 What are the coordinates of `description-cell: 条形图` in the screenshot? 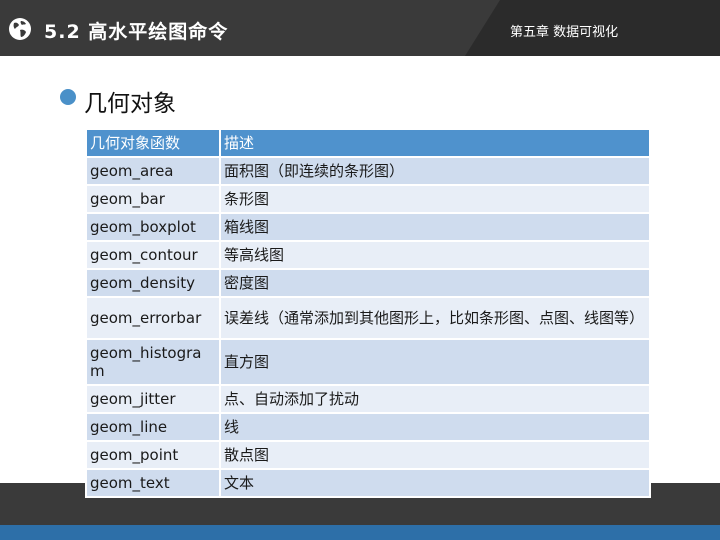 It's located at (435, 199).